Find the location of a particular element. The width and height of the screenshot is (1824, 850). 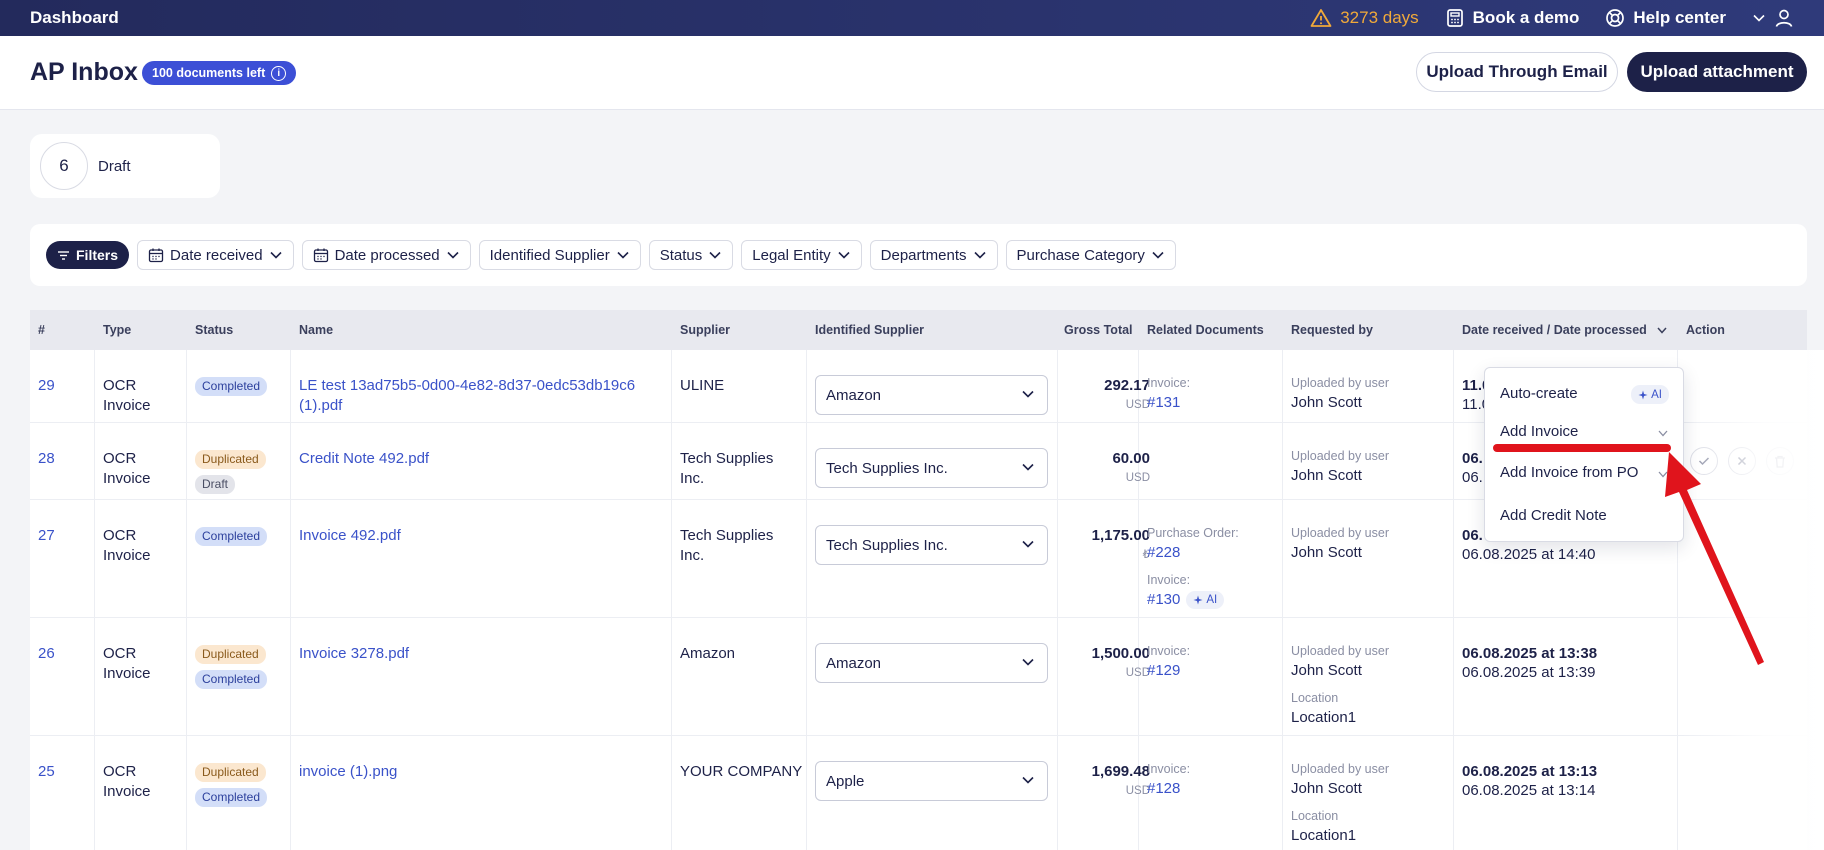

related-doc-link: #128 is located at coordinates (1163, 789).